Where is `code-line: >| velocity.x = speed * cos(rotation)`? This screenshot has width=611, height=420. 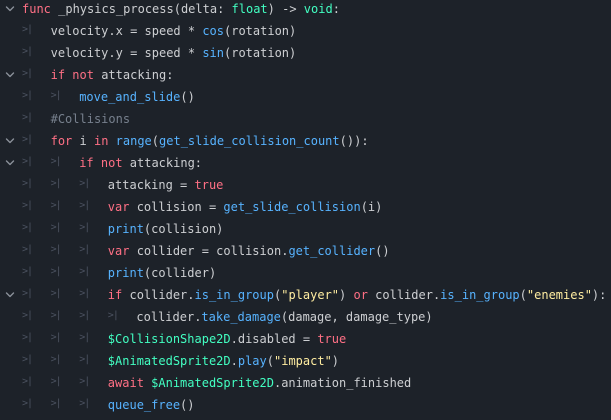
code-line: >| velocity.x = speed * cos(rotation) is located at coordinates (305, 31).